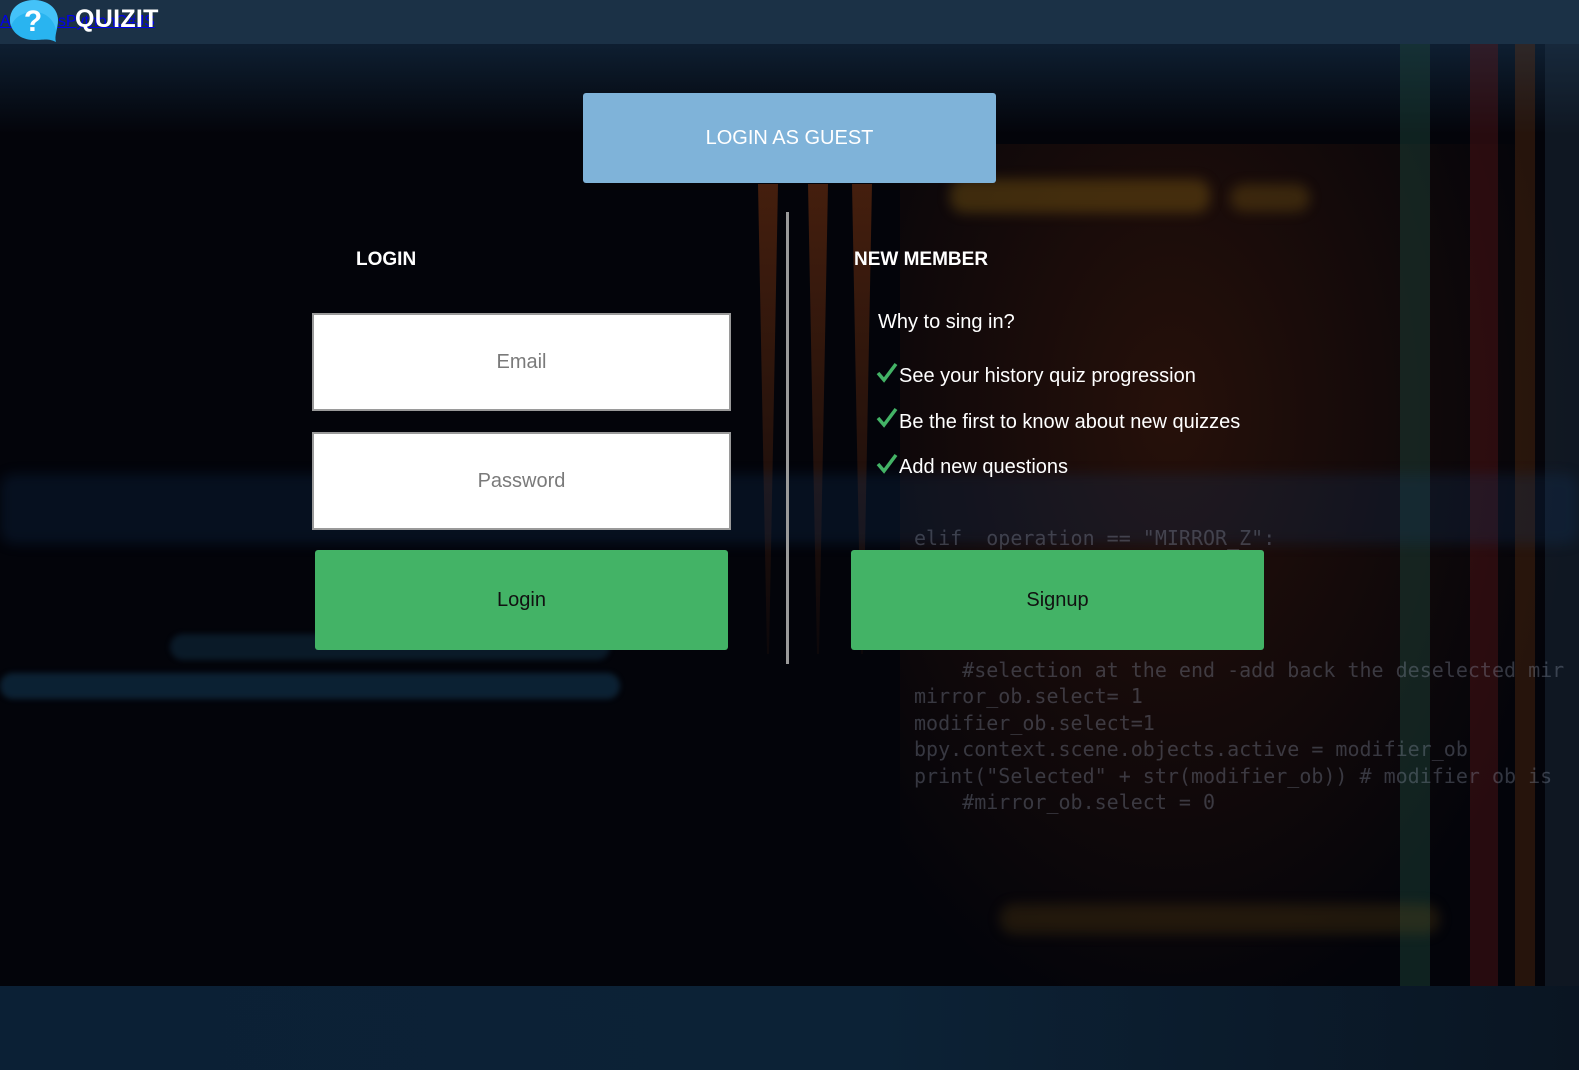 The height and width of the screenshot is (1070, 1579). Describe the element at coordinates (946, 322) in the screenshot. I see `why-sign-in-text: Why to sing in?` at that location.